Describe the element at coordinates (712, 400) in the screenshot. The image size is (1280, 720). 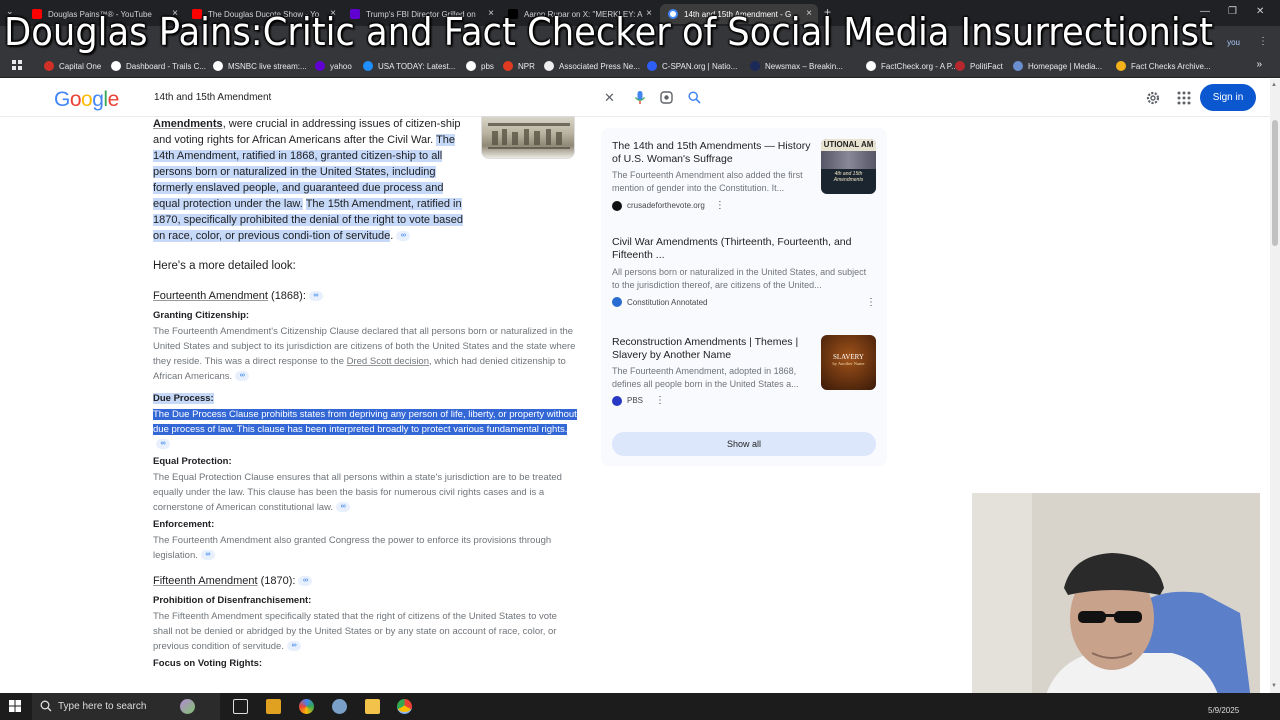
I see `source-site: PBS ⋮` at that location.